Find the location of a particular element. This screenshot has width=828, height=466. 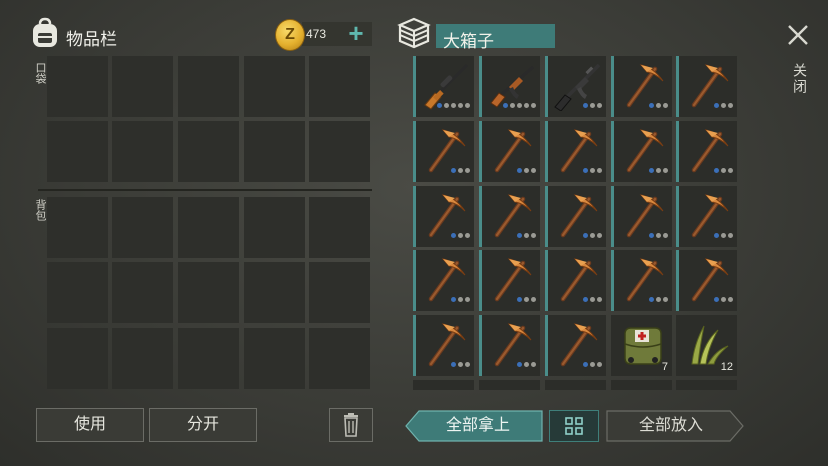

put-all-button: 全部放入 is located at coordinates (675, 426).